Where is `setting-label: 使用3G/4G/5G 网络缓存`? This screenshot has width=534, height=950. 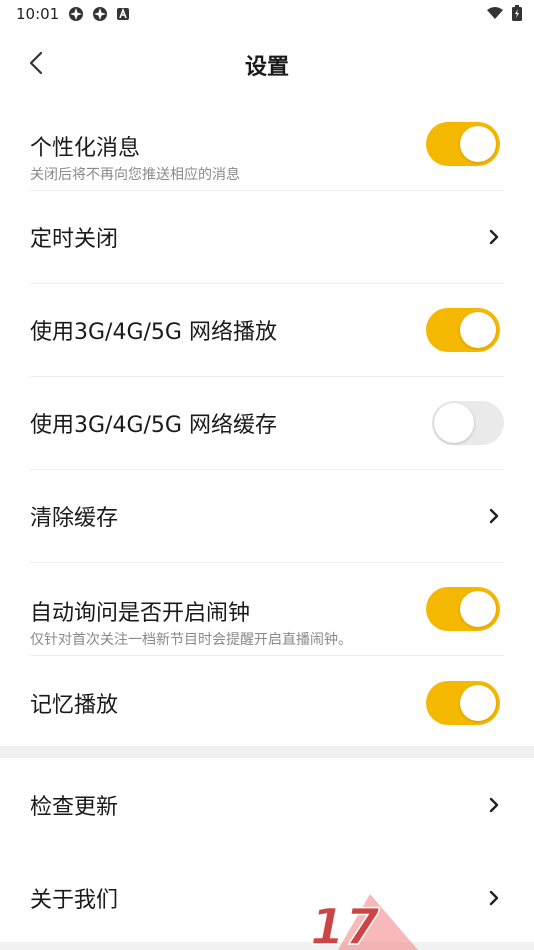 setting-label: 使用3G/4G/5G 网络缓存 is located at coordinates (153, 425).